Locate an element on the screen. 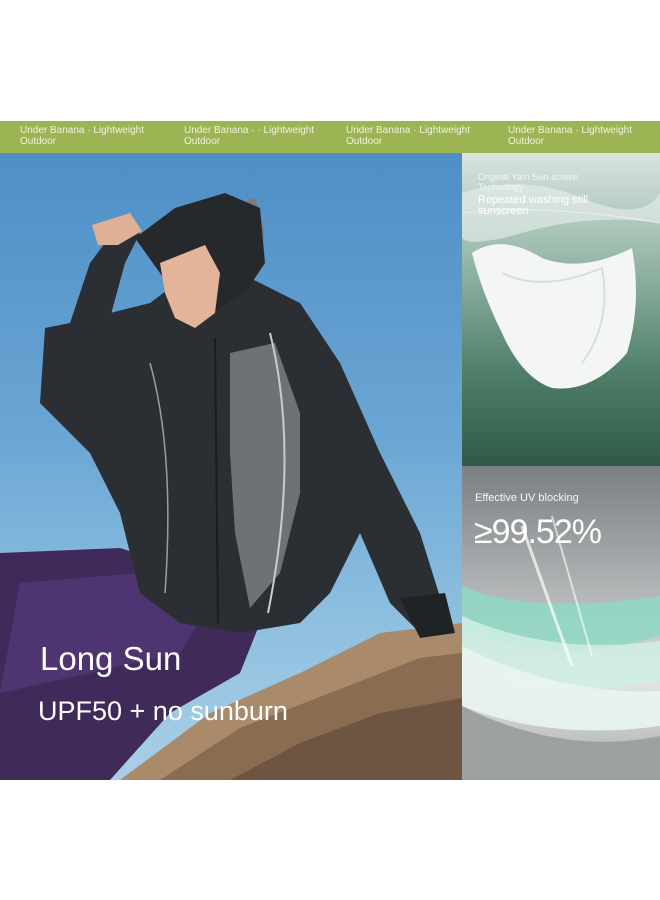  uv-blocking-label: Effective UV blocking is located at coordinates (527, 498).